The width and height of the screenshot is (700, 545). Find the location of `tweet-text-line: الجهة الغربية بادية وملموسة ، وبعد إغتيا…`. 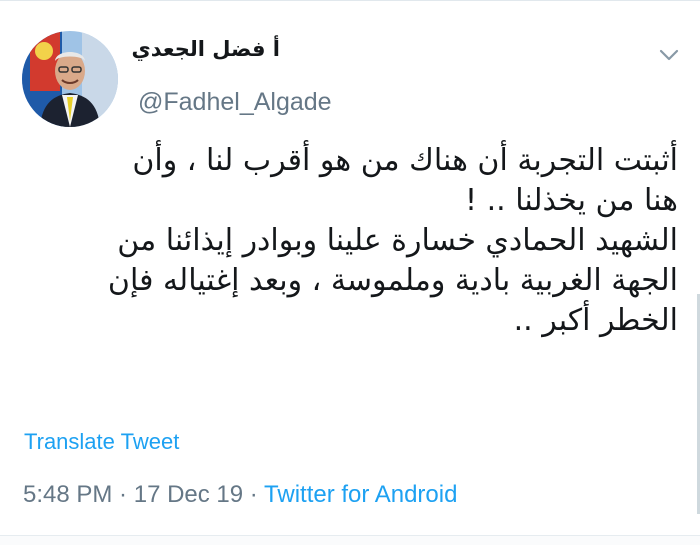

tweet-text-line: الجهة الغربية بادية وملموسة ، وبعد إغتيا… is located at coordinates (392, 280).